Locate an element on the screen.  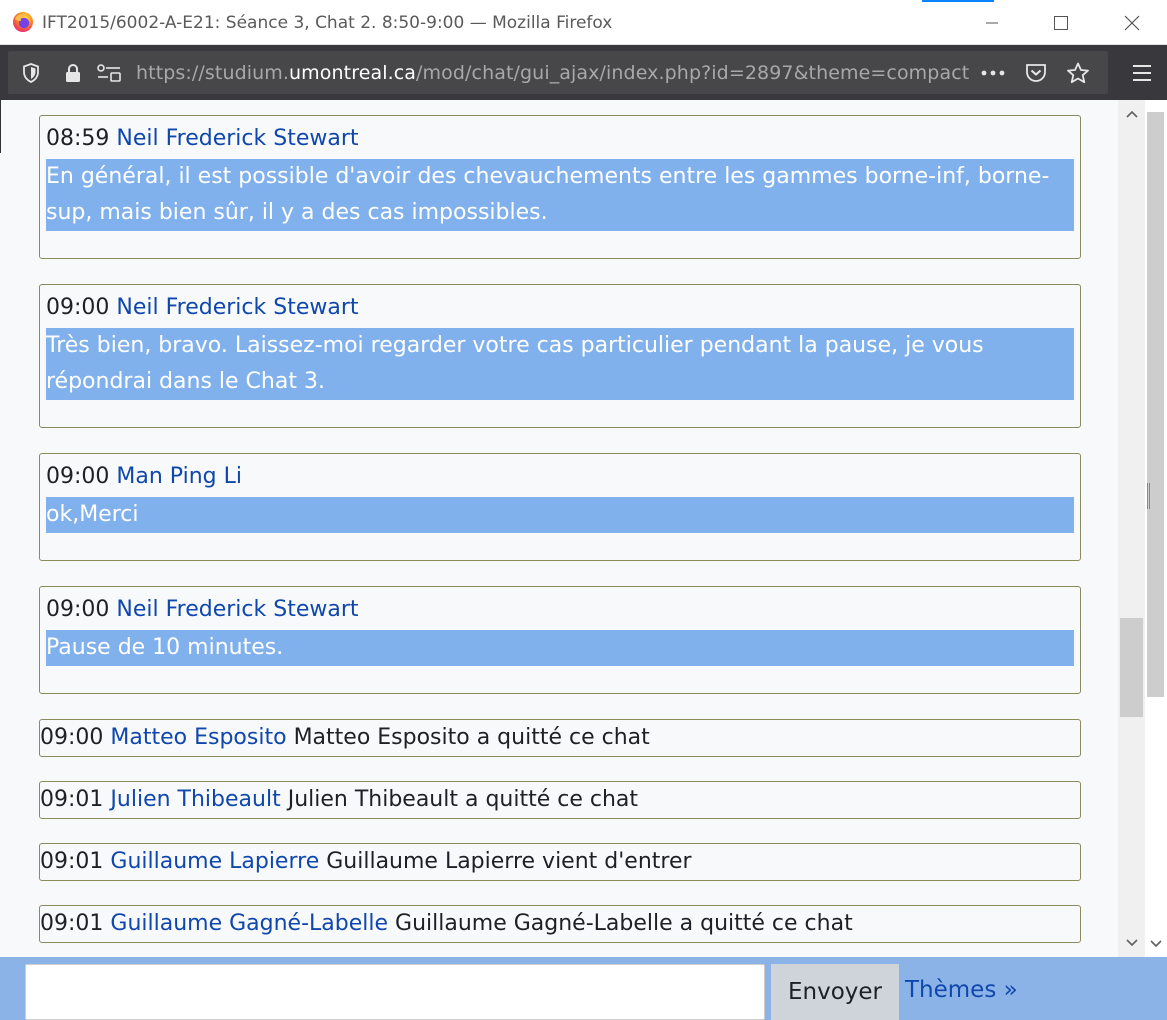
page-scrollbar is located at coordinates (1156, 528).